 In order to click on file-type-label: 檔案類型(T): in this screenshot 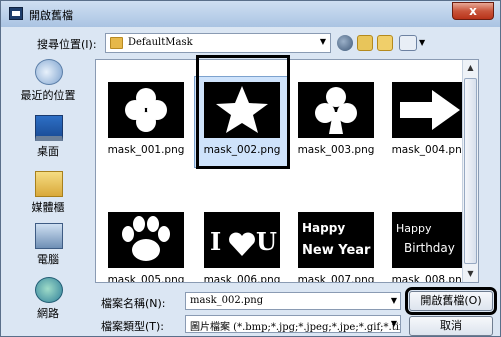, I will do `click(133, 326)`.